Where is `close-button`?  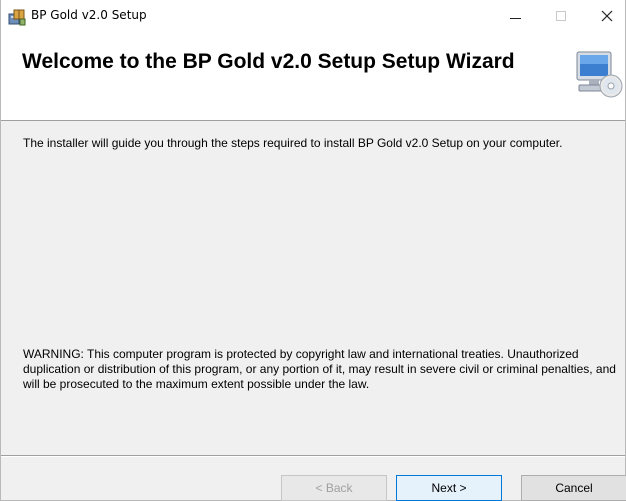
close-button is located at coordinates (605, 16).